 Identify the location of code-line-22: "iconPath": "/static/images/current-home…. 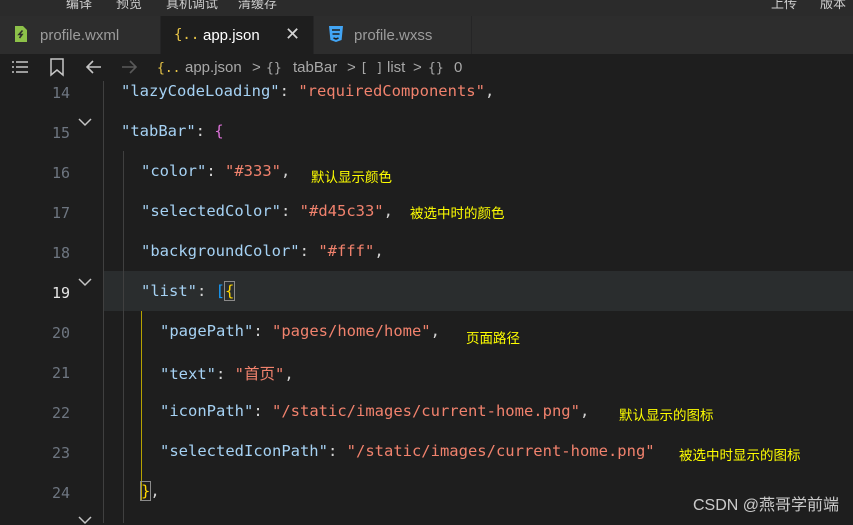
(375, 411).